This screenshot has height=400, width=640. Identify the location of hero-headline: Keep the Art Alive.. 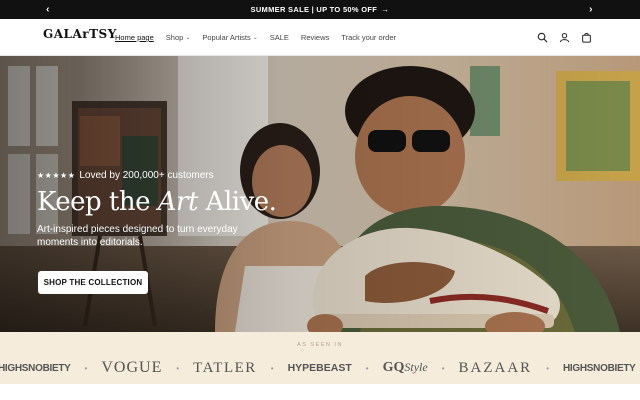
(157, 202).